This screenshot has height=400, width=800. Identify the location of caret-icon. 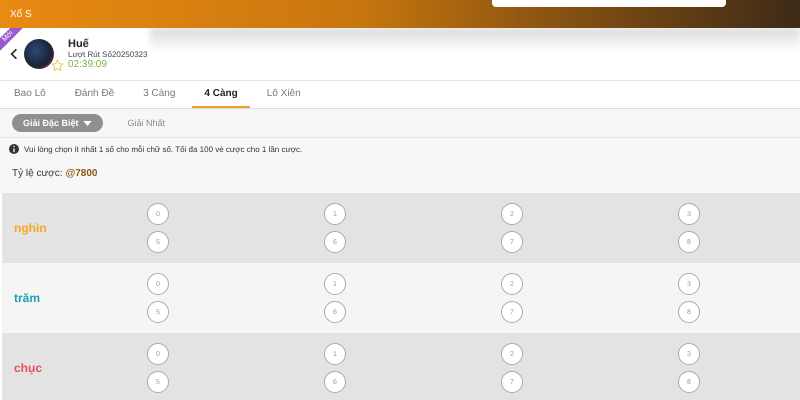
(87, 123).